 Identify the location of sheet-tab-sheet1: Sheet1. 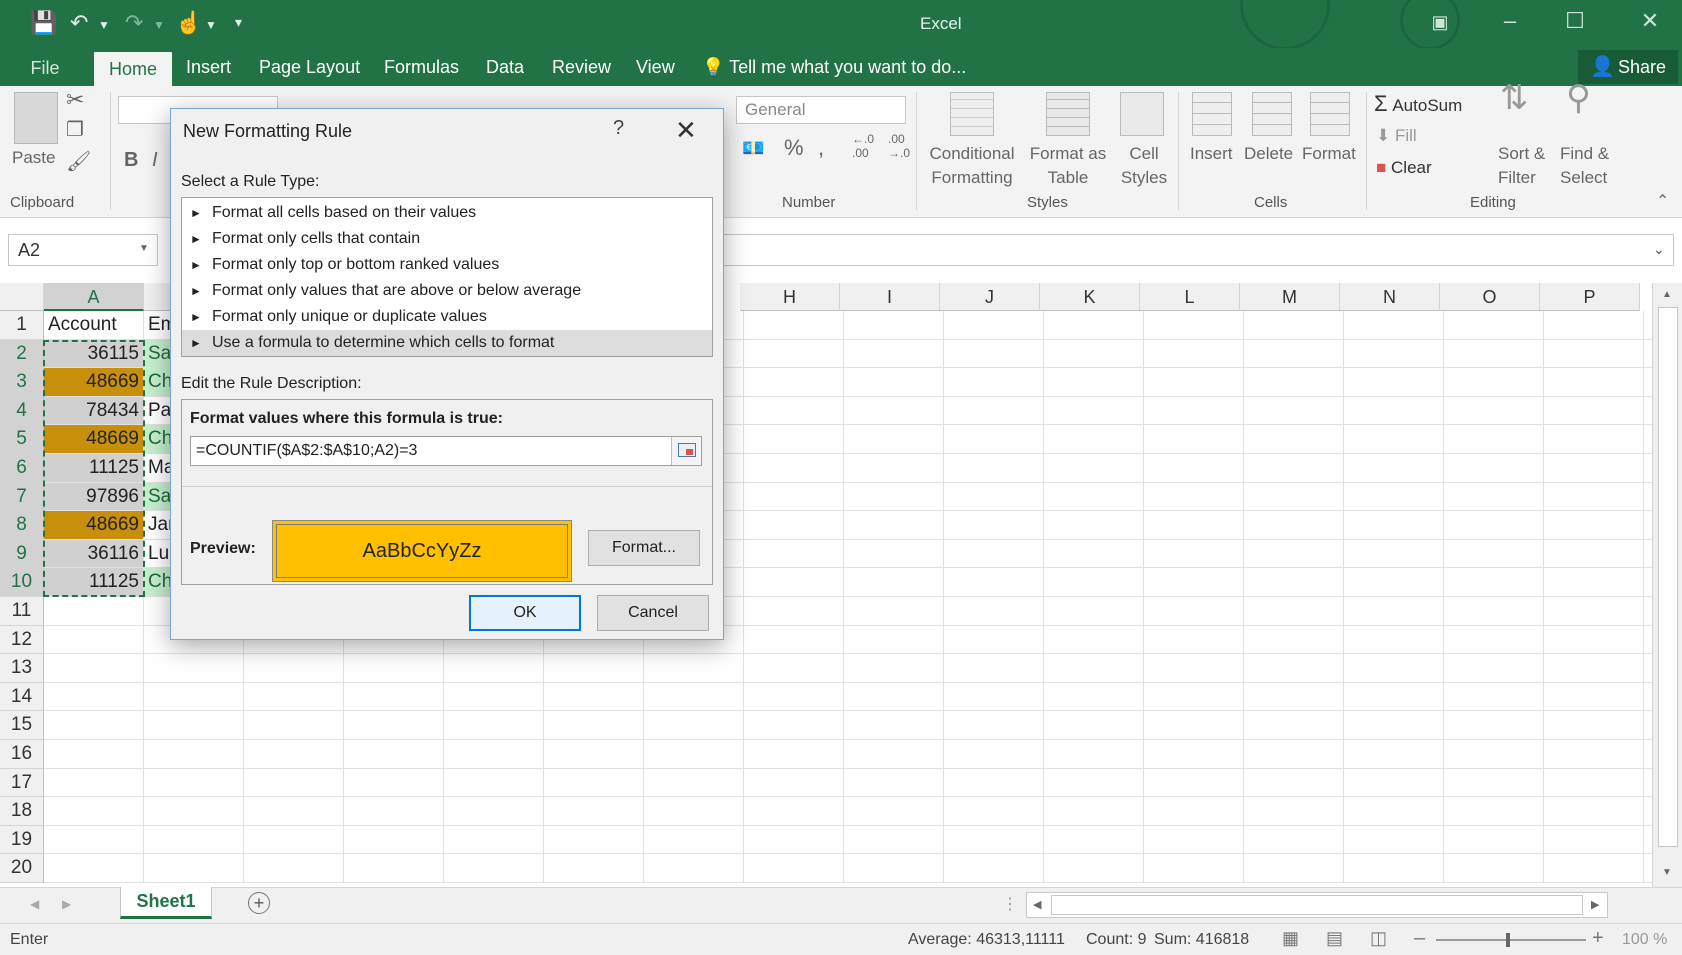
(166, 903).